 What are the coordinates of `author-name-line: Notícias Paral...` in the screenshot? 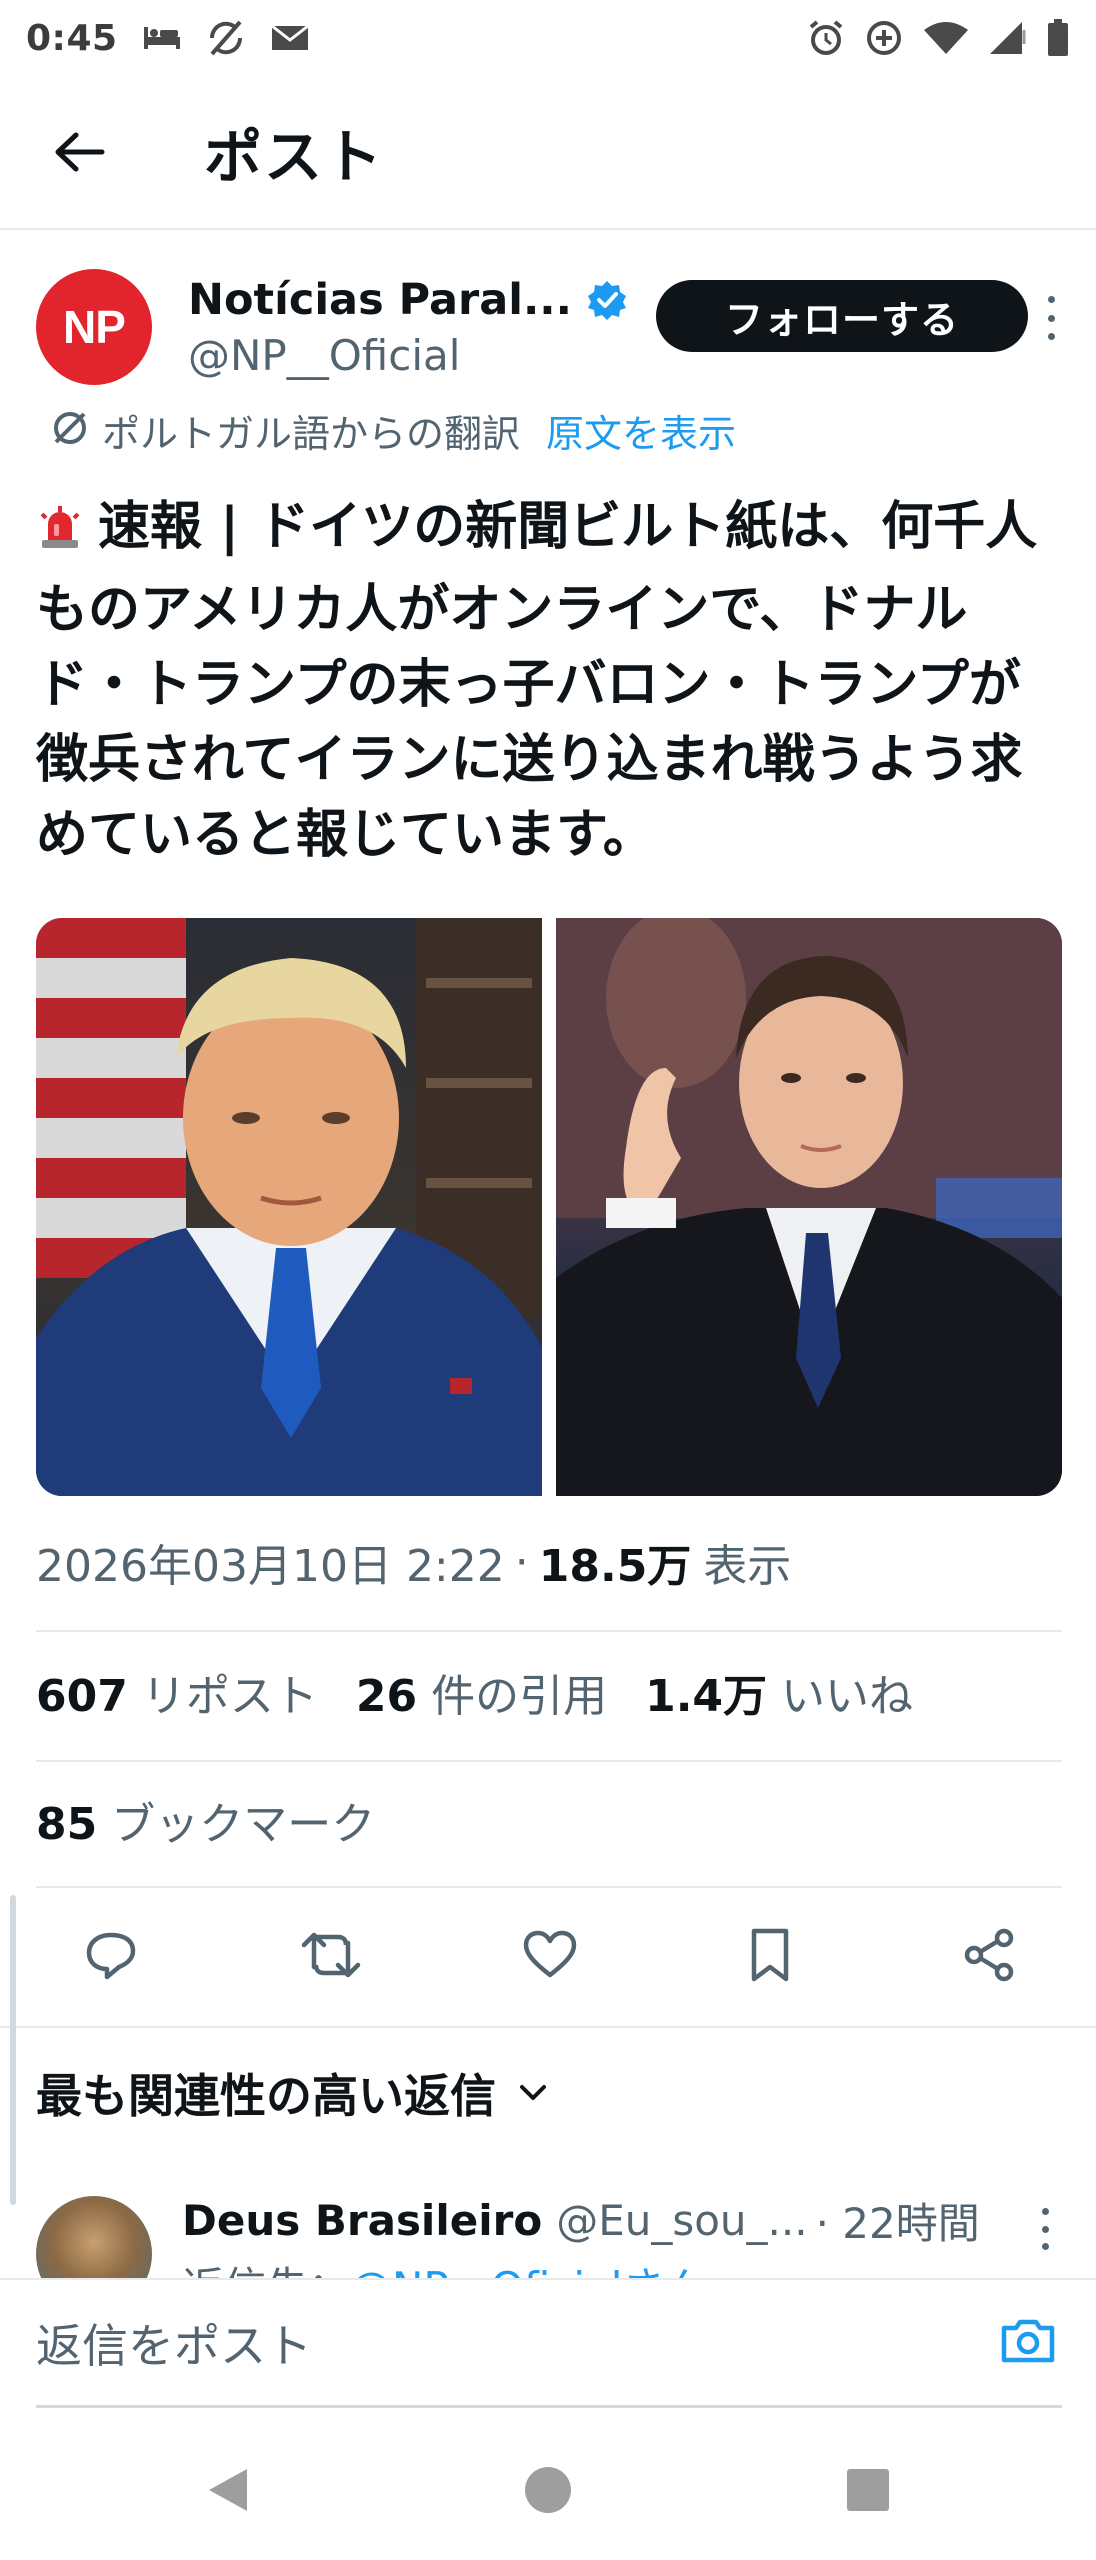 It's located at (408, 300).